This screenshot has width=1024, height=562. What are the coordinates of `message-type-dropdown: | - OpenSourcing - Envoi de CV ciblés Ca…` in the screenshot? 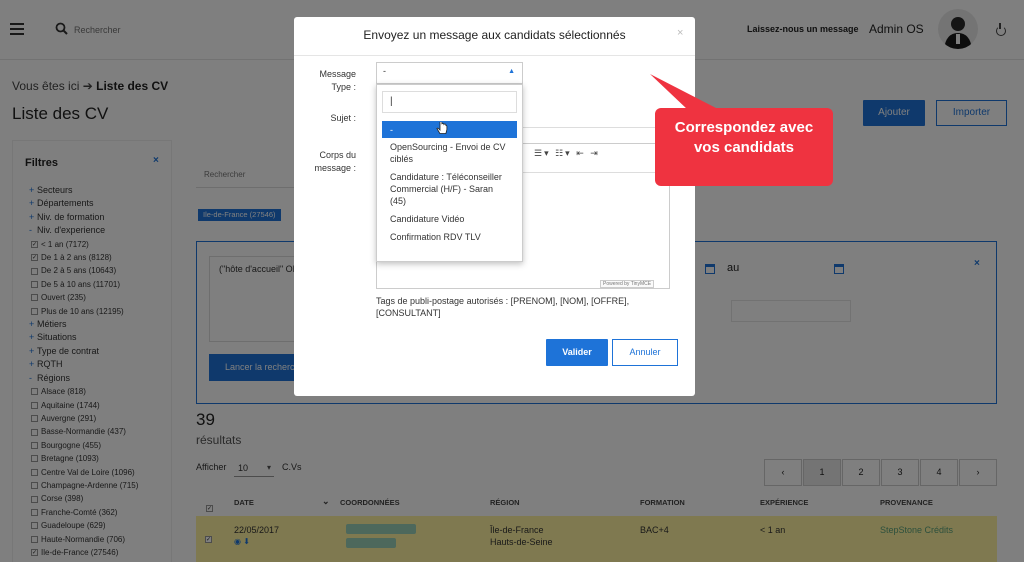 It's located at (449, 173).